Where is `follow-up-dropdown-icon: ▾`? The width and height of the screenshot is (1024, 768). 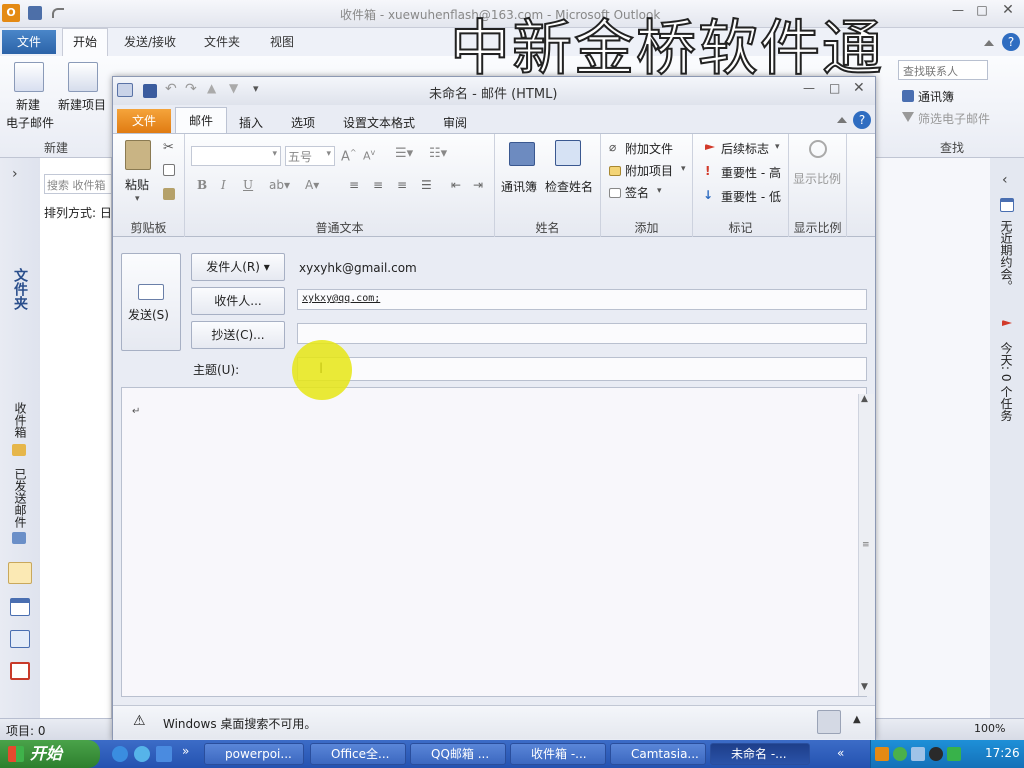 follow-up-dropdown-icon: ▾ is located at coordinates (777, 147).